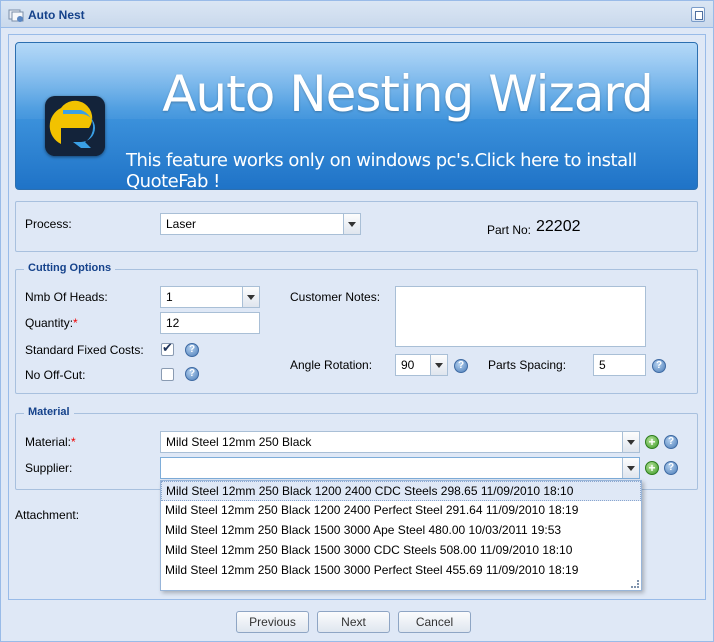 The height and width of the screenshot is (642, 714). What do you see at coordinates (55, 375) in the screenshot?
I see `offcut-label: No Off-Cut:` at bounding box center [55, 375].